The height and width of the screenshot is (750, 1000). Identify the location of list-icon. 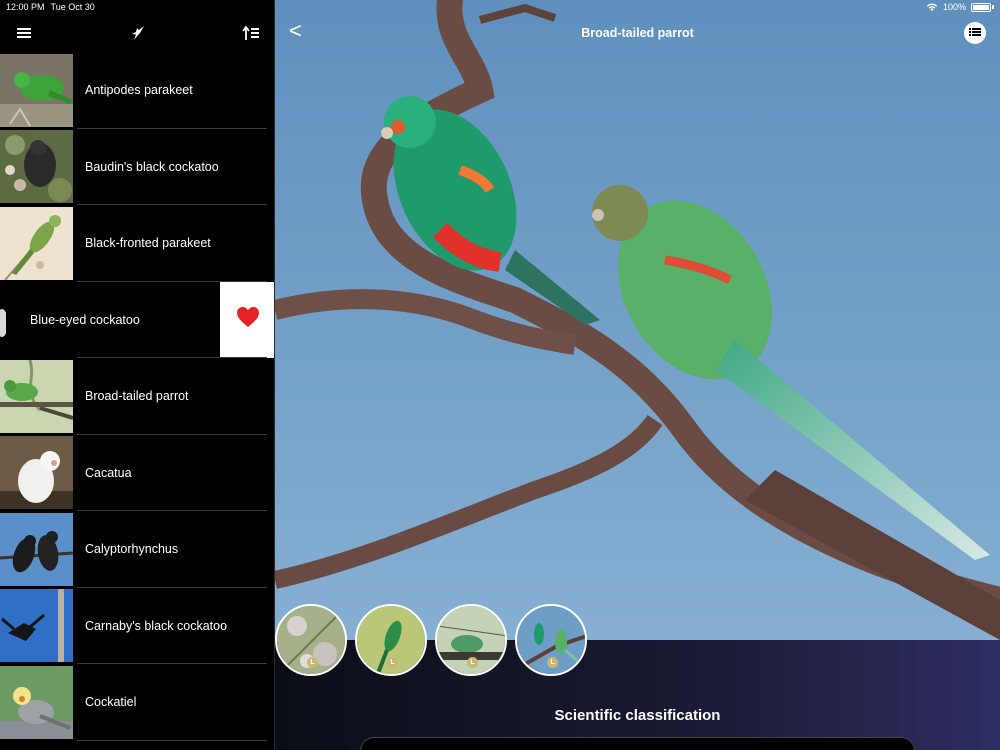
(975, 33).